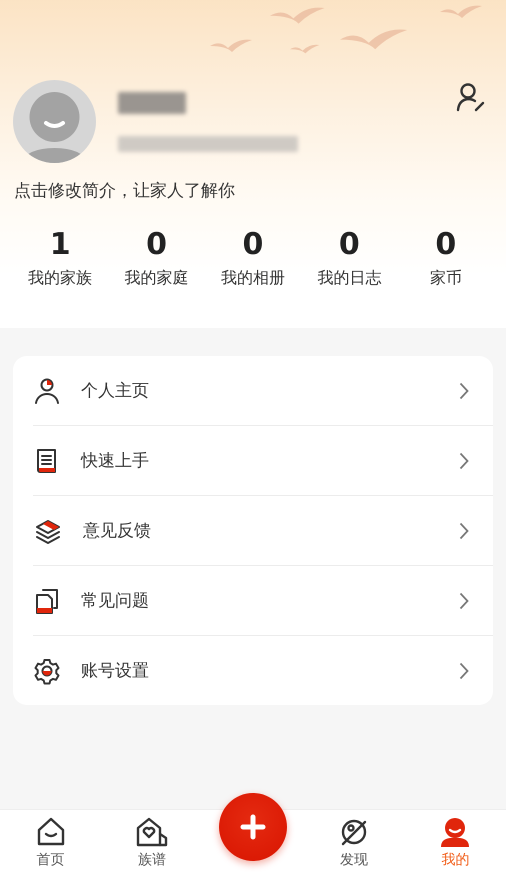  I want to click on tab: 发现, so click(354, 843).